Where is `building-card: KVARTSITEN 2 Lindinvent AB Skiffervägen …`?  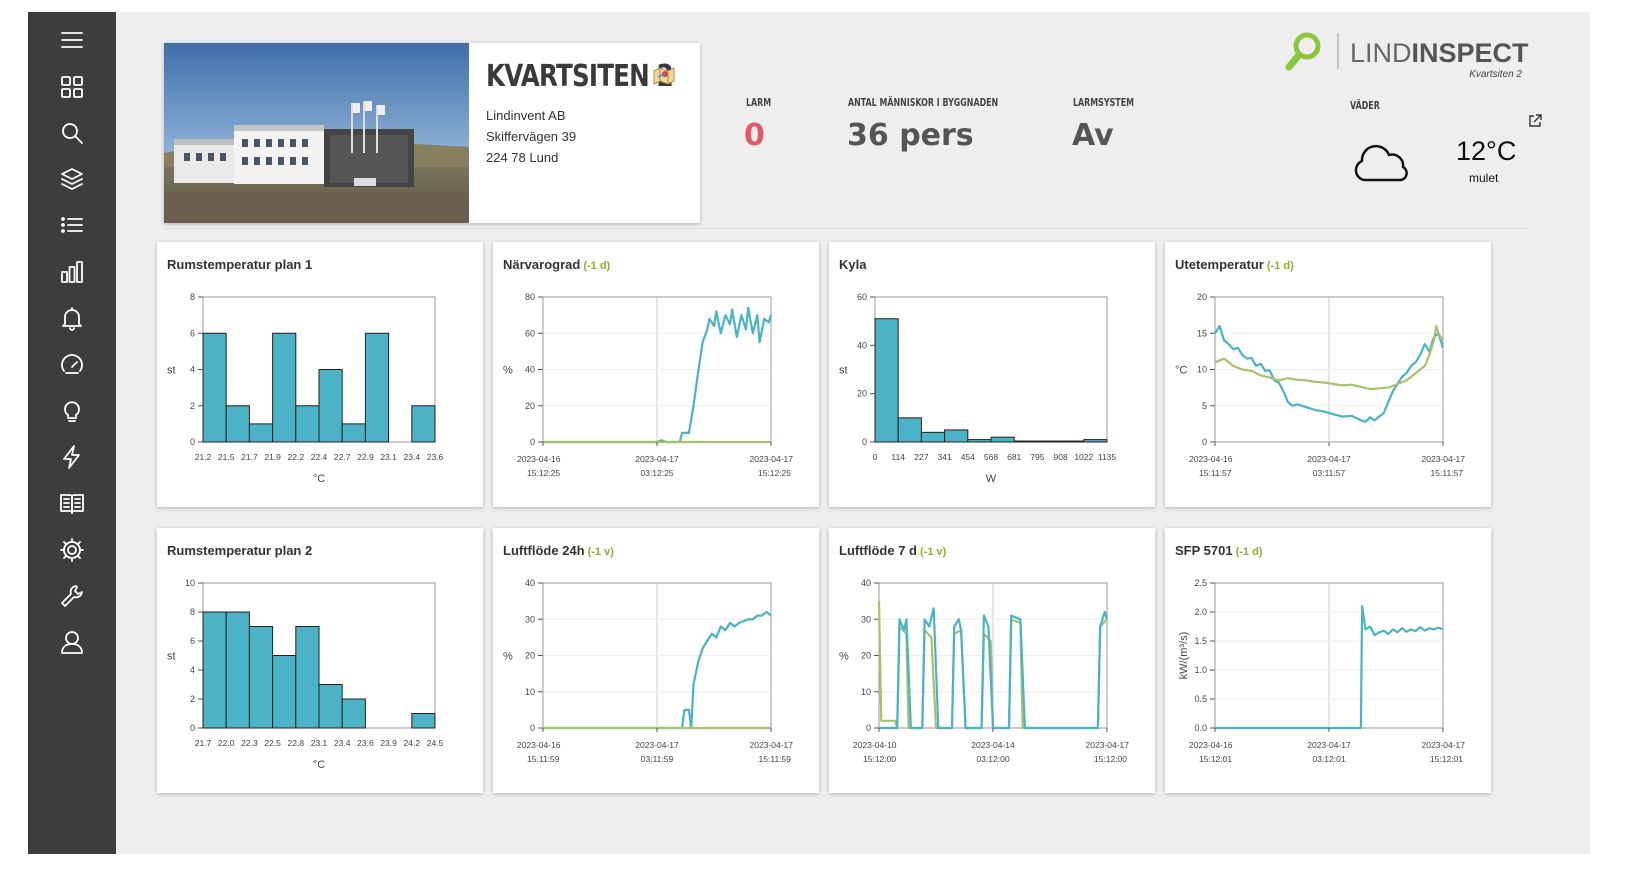
building-card: KVARTSITEN 2 Lindinvent AB Skiffervägen … is located at coordinates (432, 133).